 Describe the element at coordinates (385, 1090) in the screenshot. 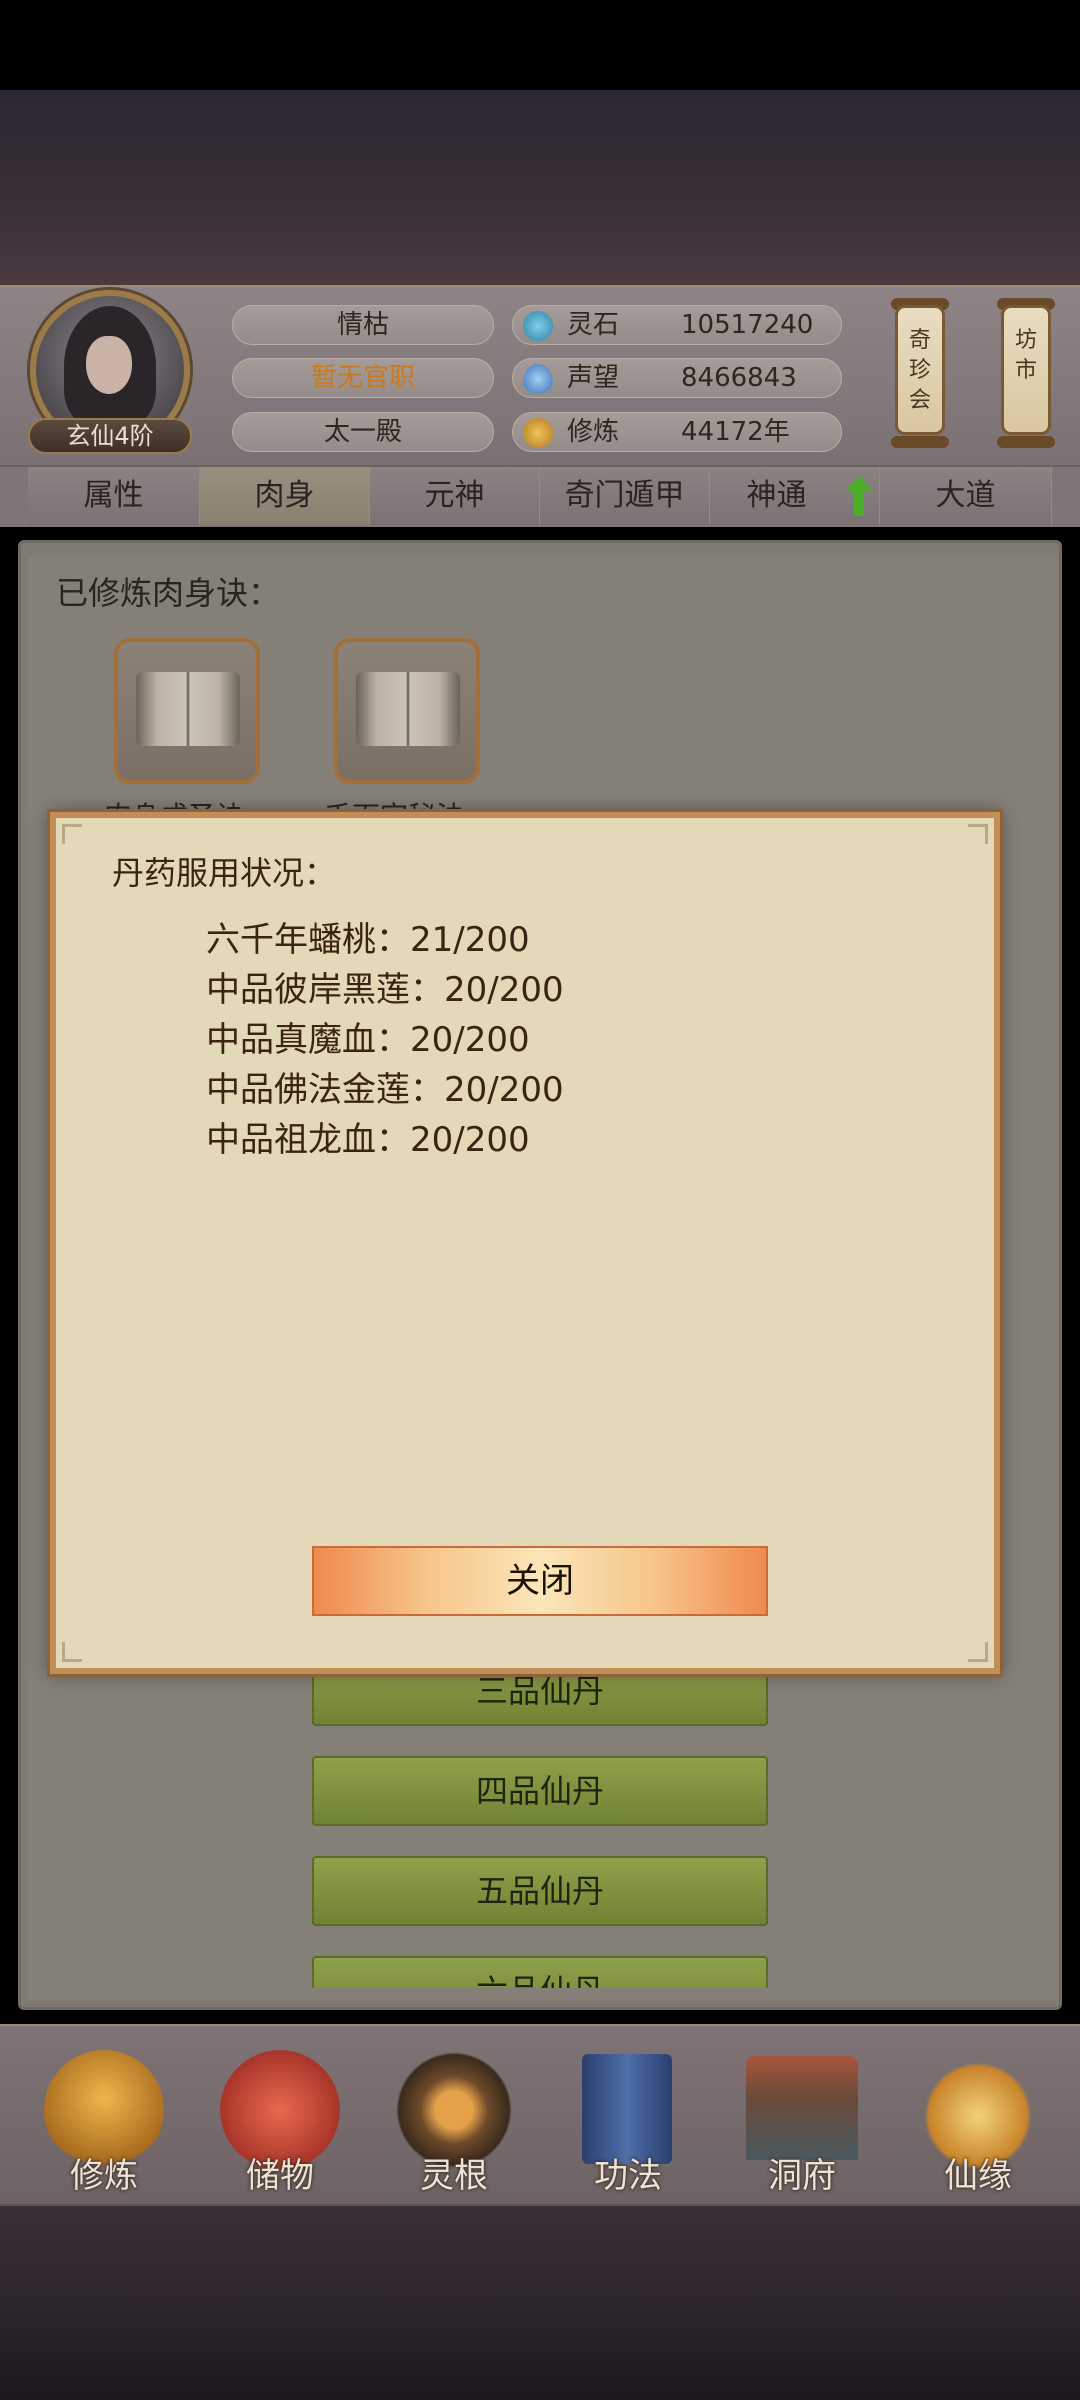

I see `pill-status-line: 中品佛法金莲：20/200` at that location.